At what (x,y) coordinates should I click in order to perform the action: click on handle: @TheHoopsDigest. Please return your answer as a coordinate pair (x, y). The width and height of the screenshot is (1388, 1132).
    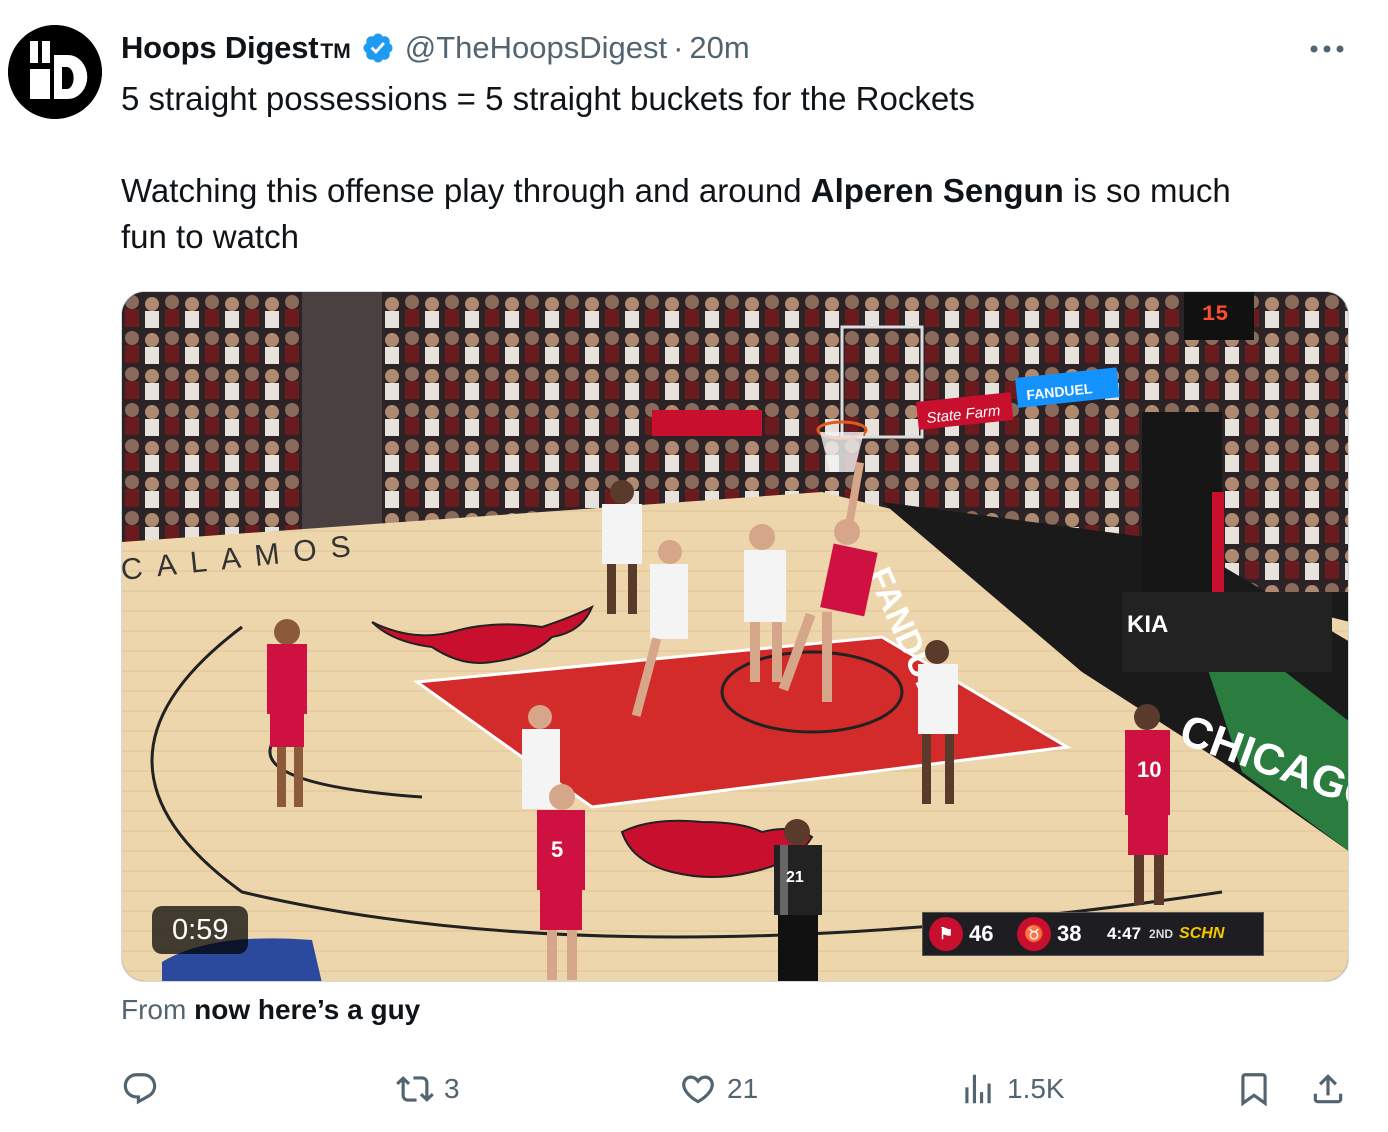
    Looking at the image, I should click on (536, 48).